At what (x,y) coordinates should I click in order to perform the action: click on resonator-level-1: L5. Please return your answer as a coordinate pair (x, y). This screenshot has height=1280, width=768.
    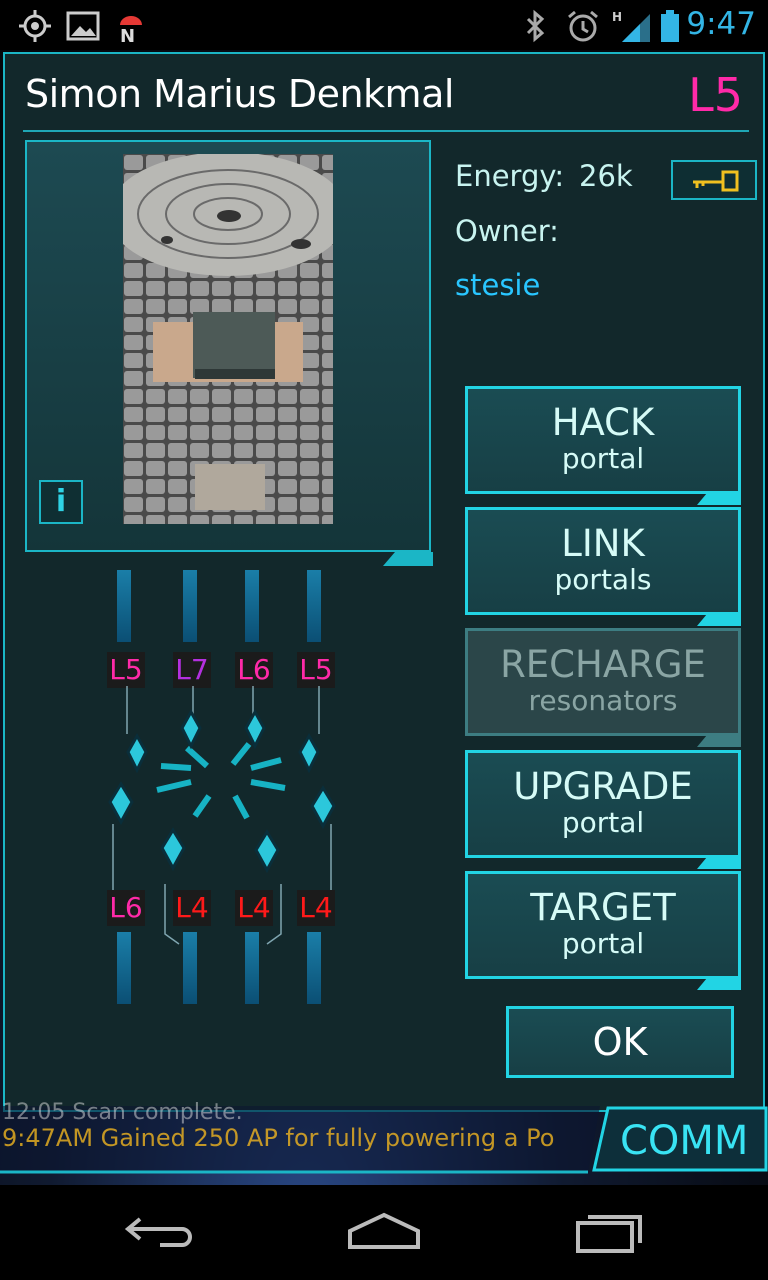
    Looking at the image, I should click on (126, 670).